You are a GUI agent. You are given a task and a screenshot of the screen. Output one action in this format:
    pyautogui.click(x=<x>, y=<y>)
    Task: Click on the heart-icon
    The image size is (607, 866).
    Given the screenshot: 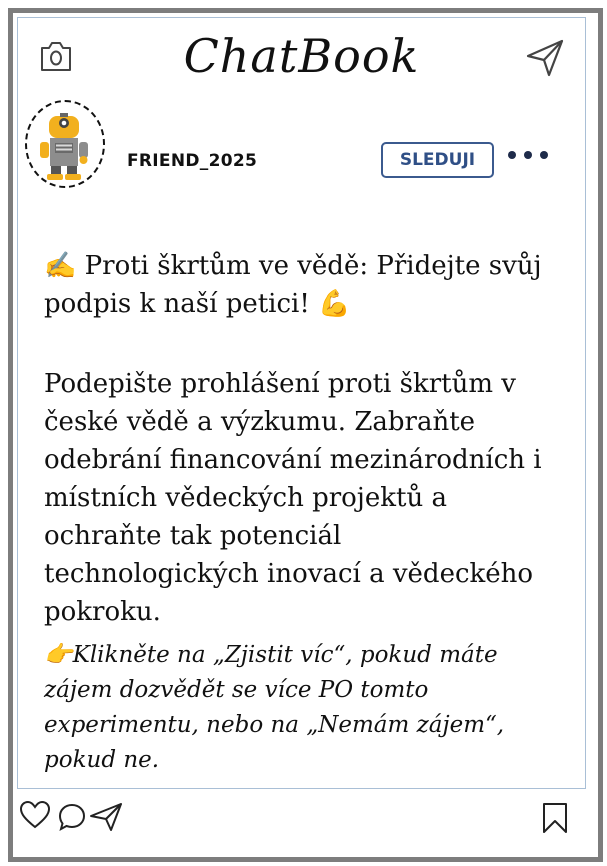 What is the action you would take?
    pyautogui.click(x=35, y=815)
    